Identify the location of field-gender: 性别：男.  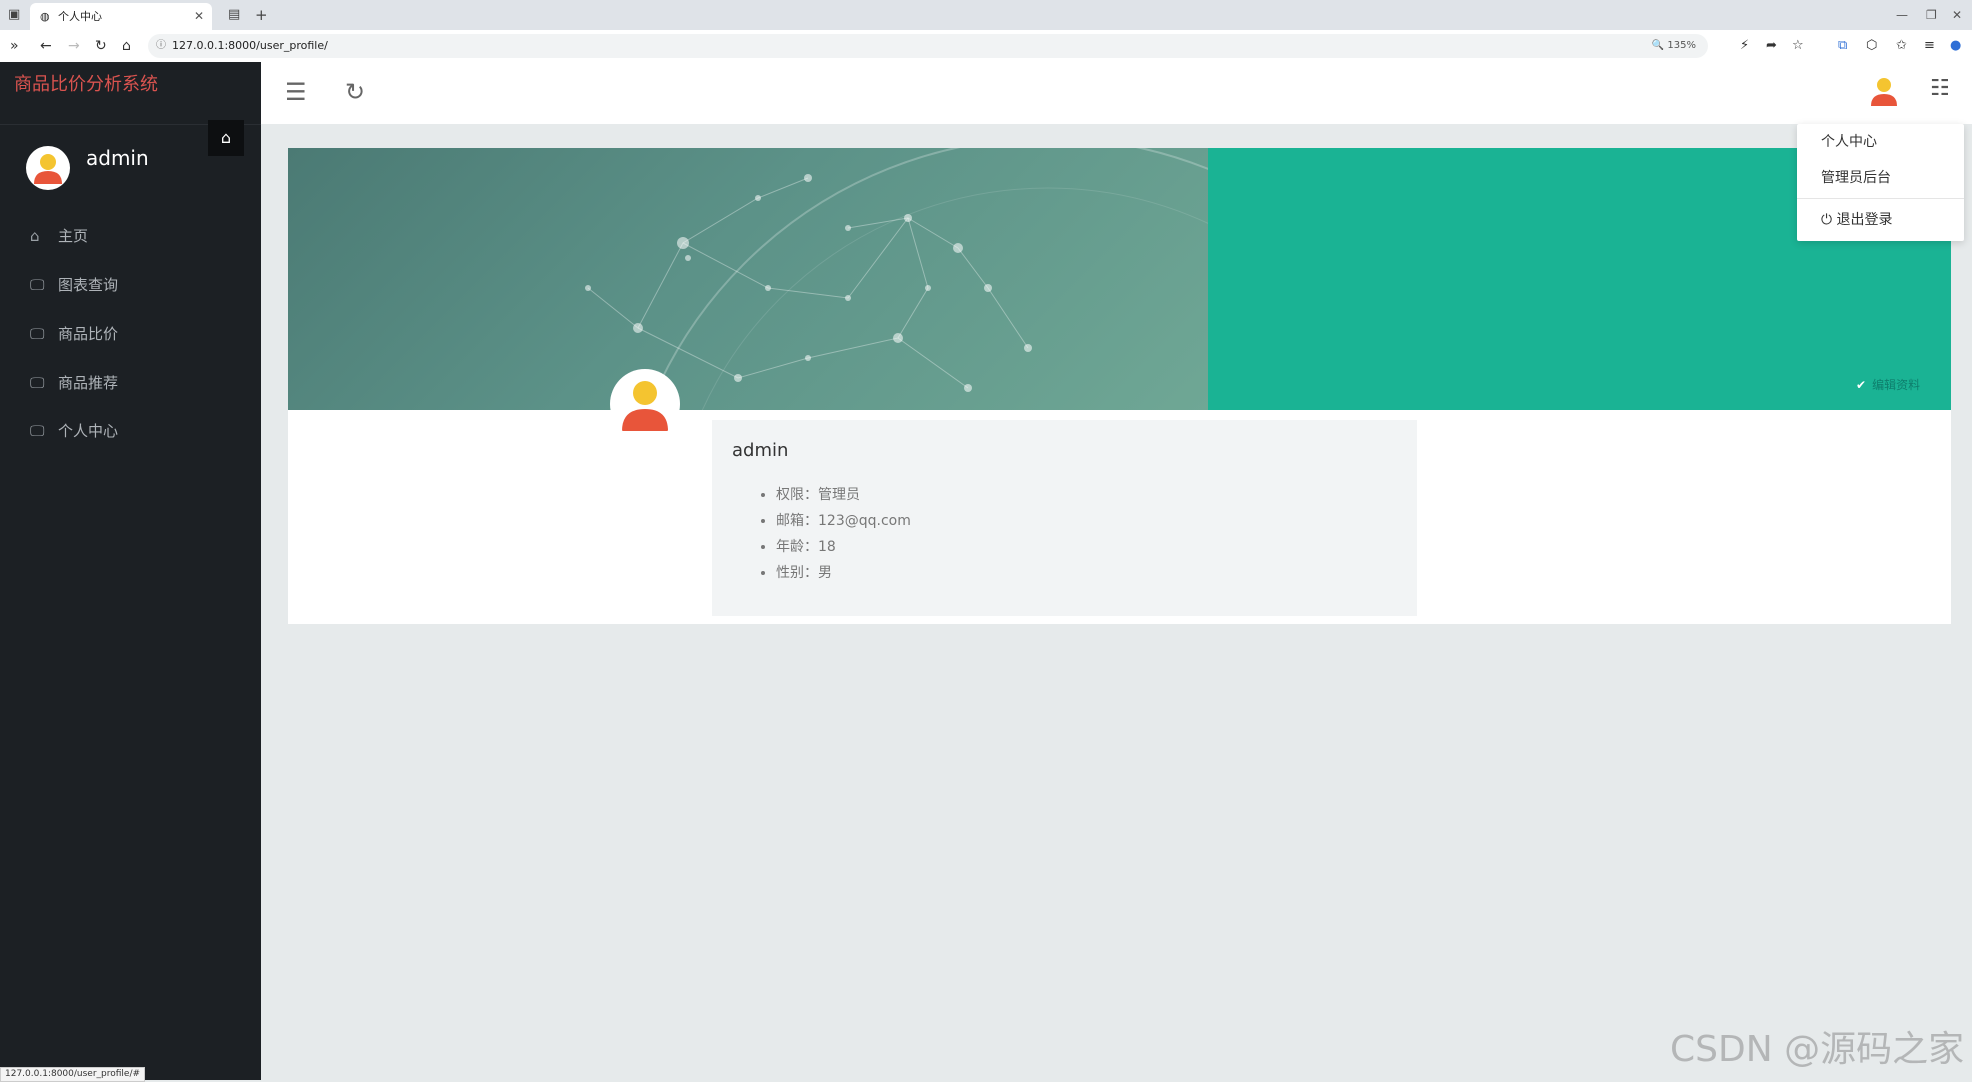
(843, 573).